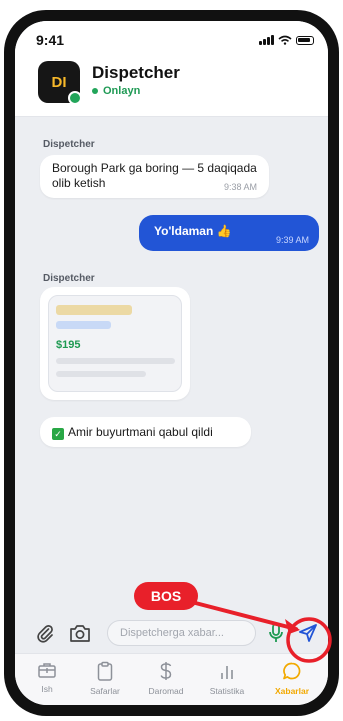 Image resolution: width=343 pixels, height=721 pixels. I want to click on checkmark-icon: ✓, so click(58, 434).